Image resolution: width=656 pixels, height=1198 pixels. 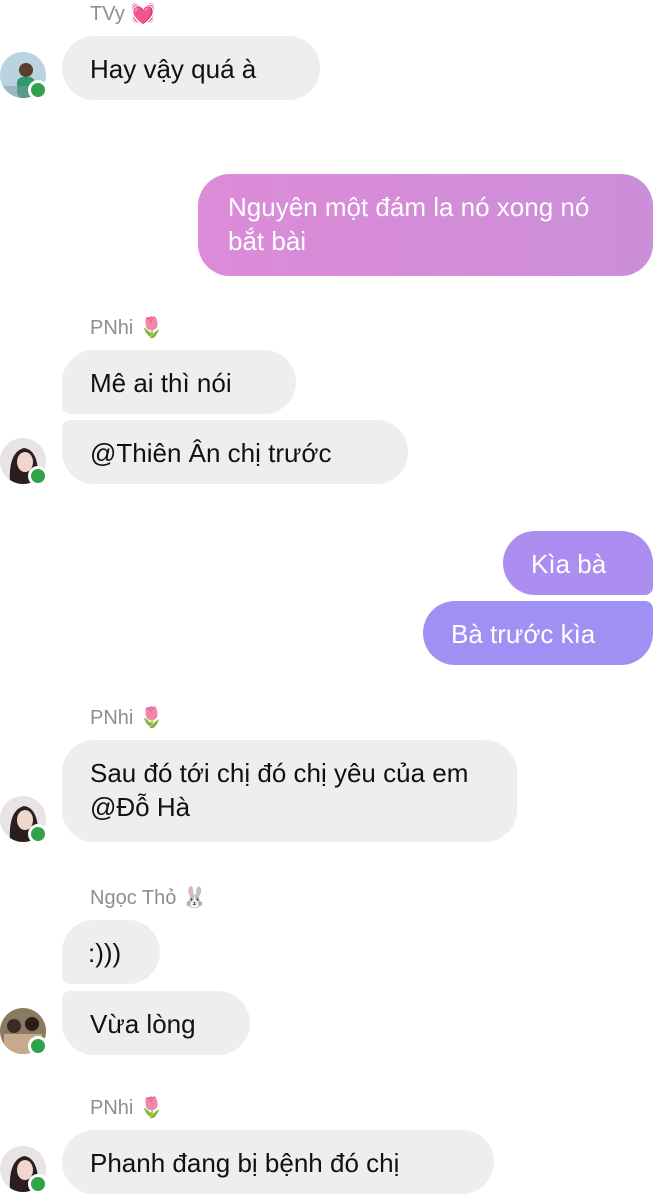 I want to click on message-bubble-incoming: :))), so click(x=111, y=952).